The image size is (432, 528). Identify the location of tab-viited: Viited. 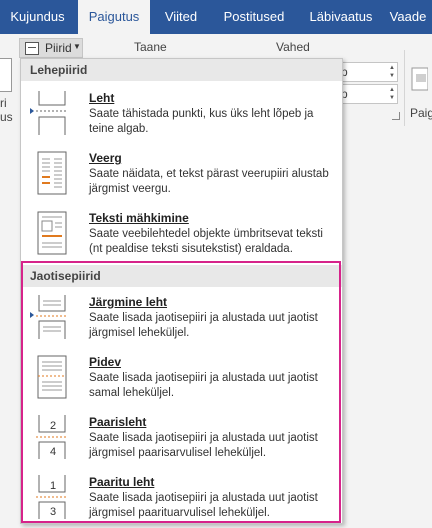
(181, 17).